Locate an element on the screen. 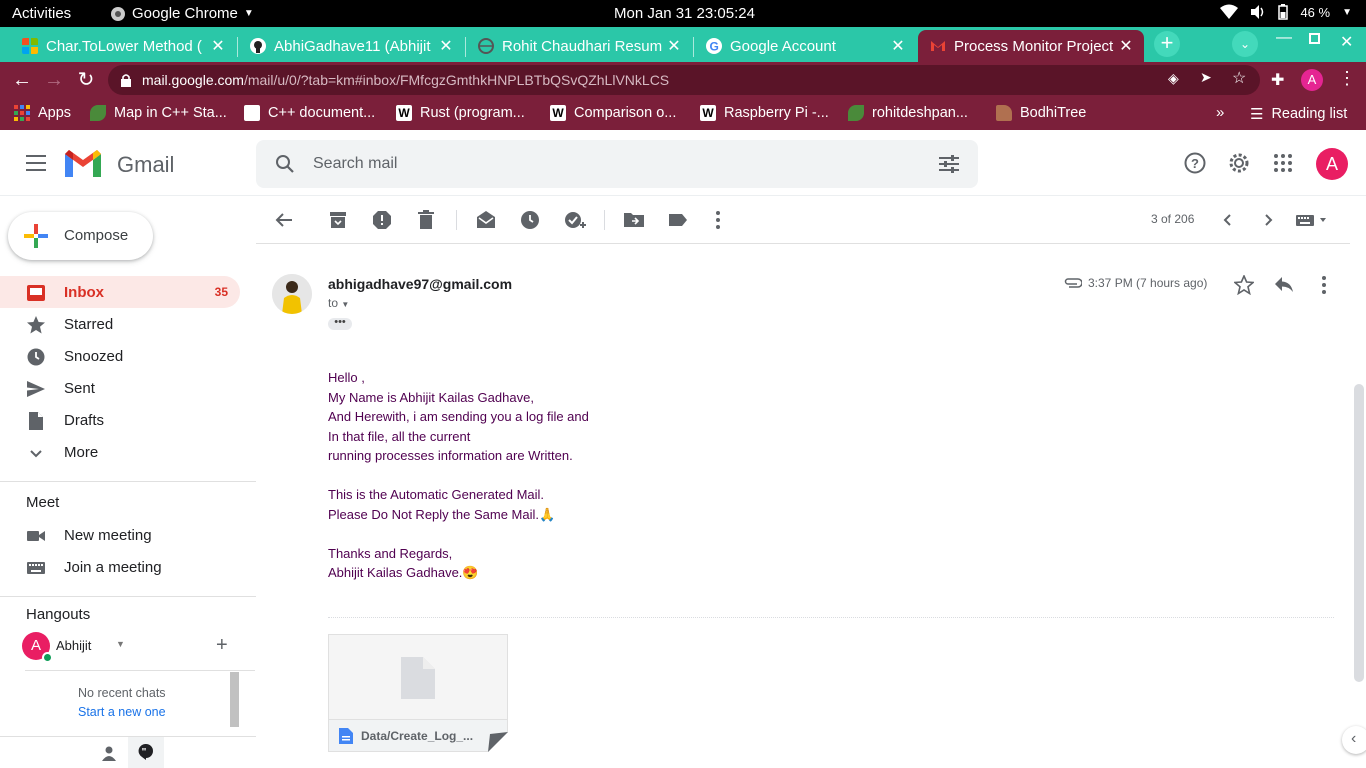 This screenshot has height=768, width=1366. sidebar-item-starred: Starred is located at coordinates (120, 324).